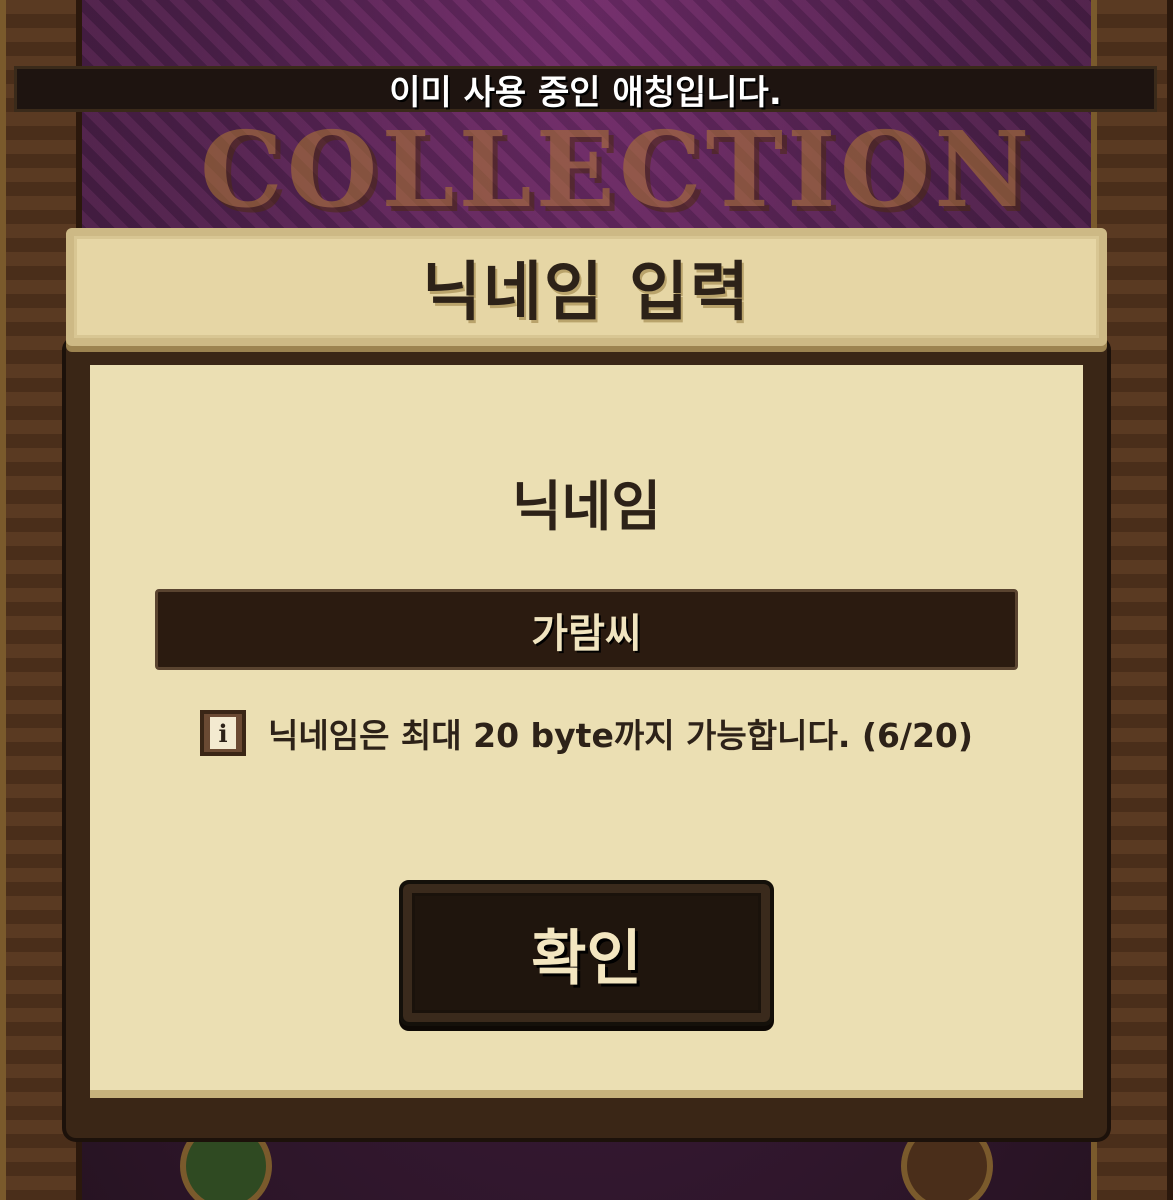 This screenshot has height=1200, width=1173. I want to click on nickname-input: 가람씨, so click(586, 629).